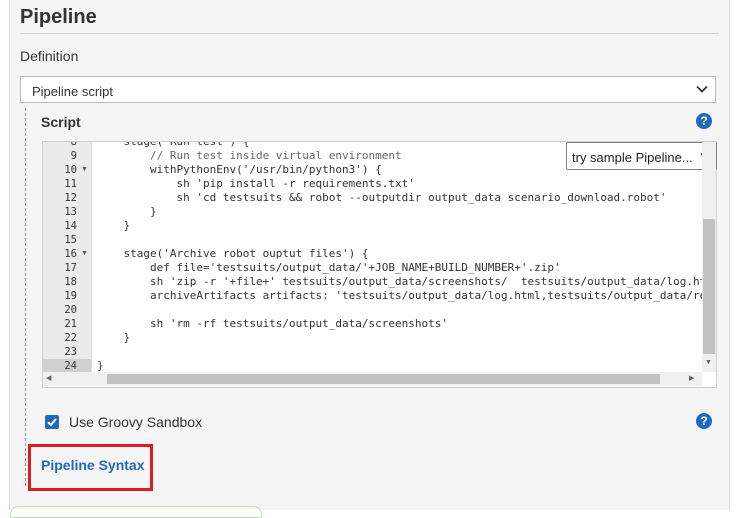 The height and width of the screenshot is (518, 739). Describe the element at coordinates (70, 282) in the screenshot. I see `line-number: 18` at that location.